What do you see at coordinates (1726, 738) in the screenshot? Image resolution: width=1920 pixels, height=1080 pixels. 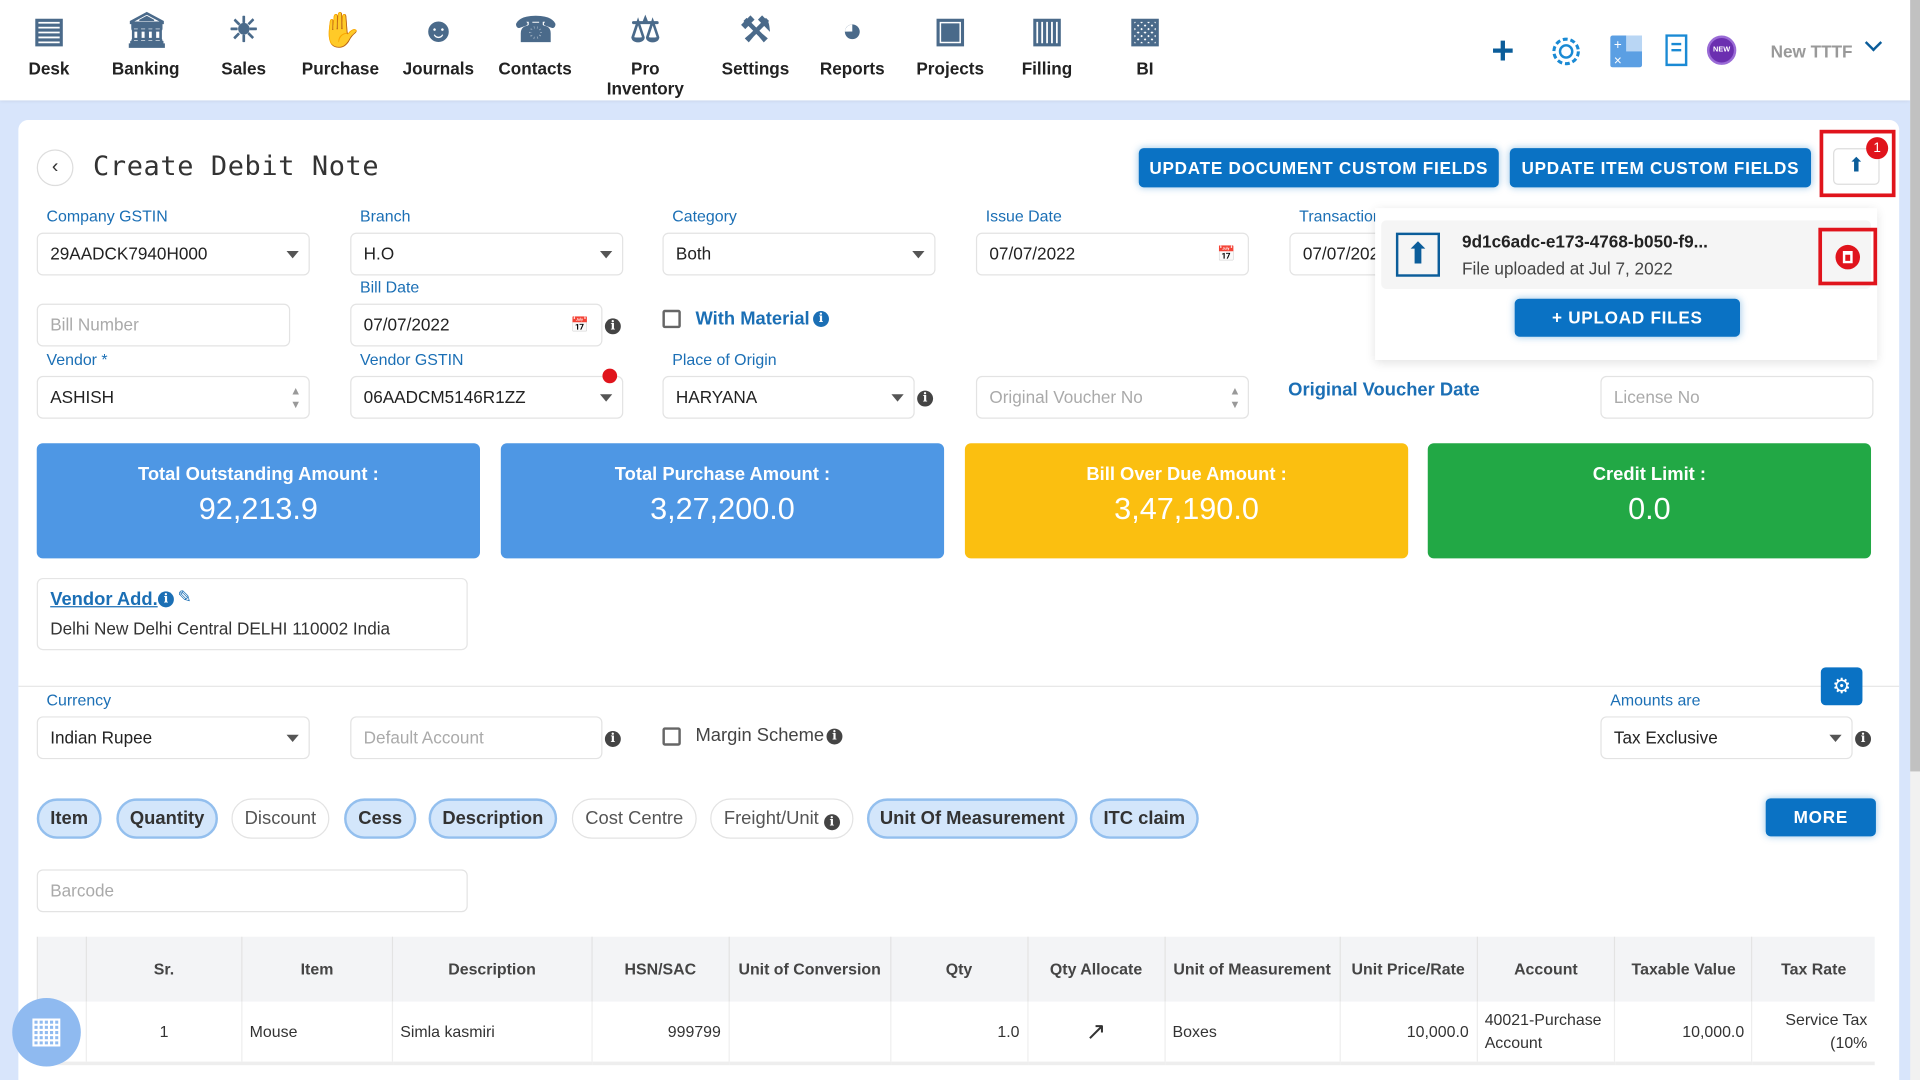 I see `amounts-are-input: Tax Exclusive` at bounding box center [1726, 738].